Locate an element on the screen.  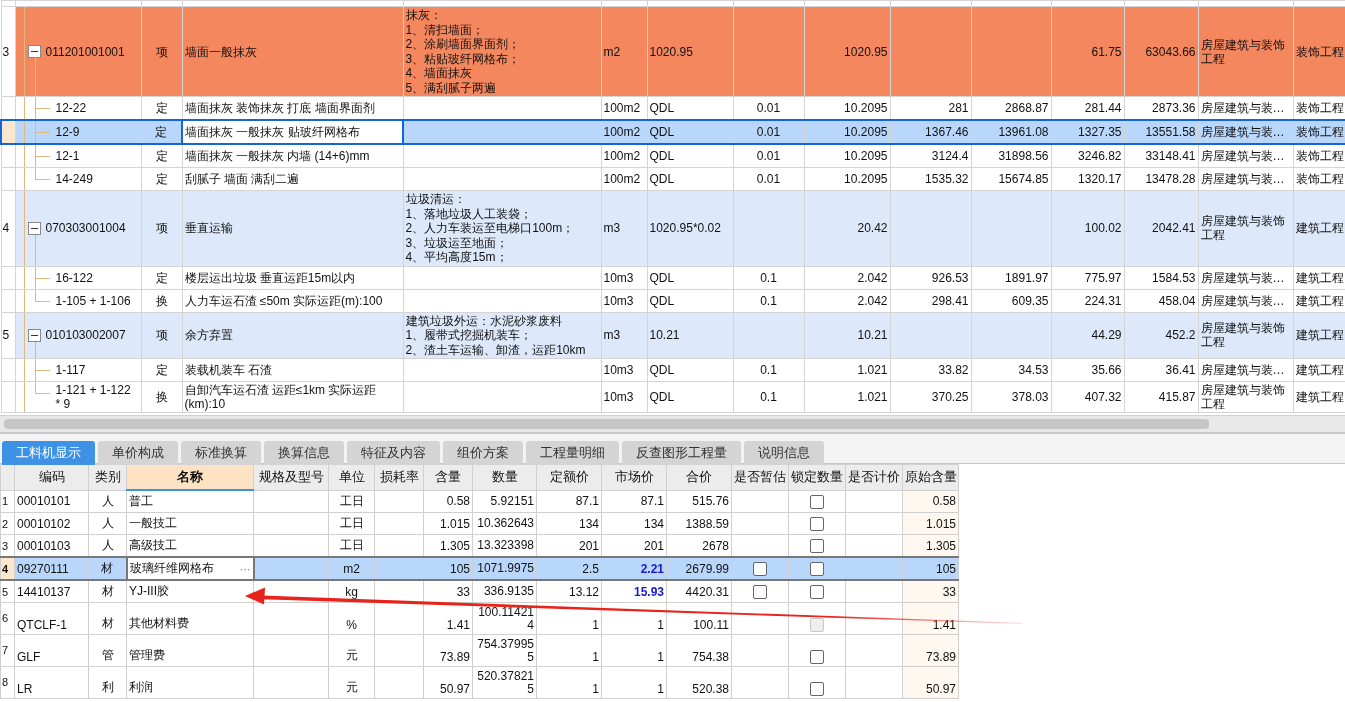
table-cell: 1327.35 is located at coordinates (1100, 132).